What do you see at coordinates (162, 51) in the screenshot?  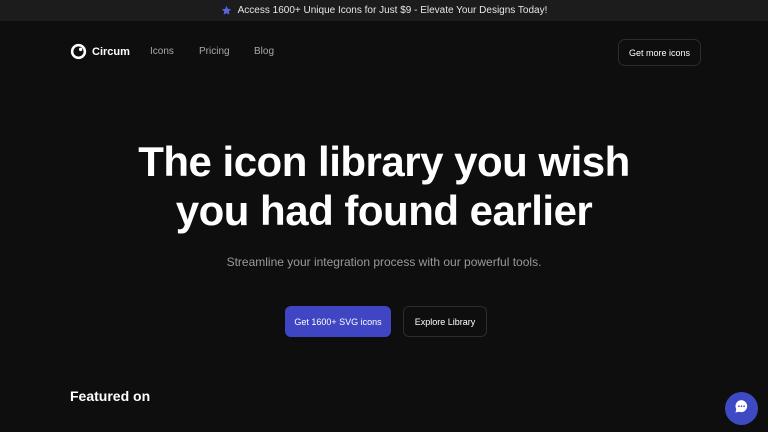 I see `nav-link-icons: Icons` at bounding box center [162, 51].